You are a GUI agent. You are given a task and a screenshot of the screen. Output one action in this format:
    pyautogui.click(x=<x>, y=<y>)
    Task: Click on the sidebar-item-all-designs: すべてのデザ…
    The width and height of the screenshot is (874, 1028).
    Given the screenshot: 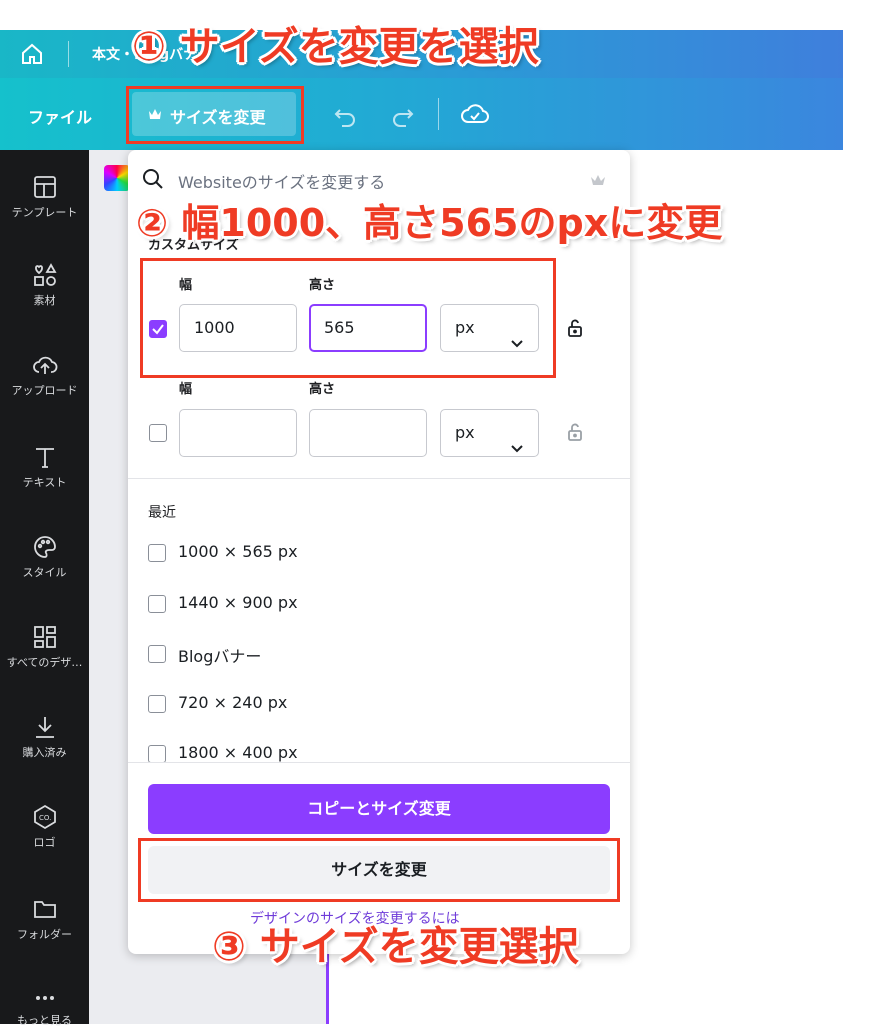 What is the action you would take?
    pyautogui.click(x=44, y=647)
    